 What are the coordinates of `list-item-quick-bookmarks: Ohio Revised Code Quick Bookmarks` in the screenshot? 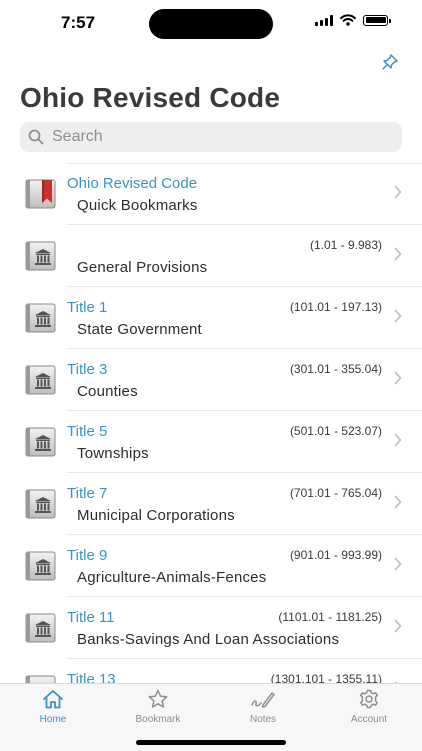 It's located at (211, 194).